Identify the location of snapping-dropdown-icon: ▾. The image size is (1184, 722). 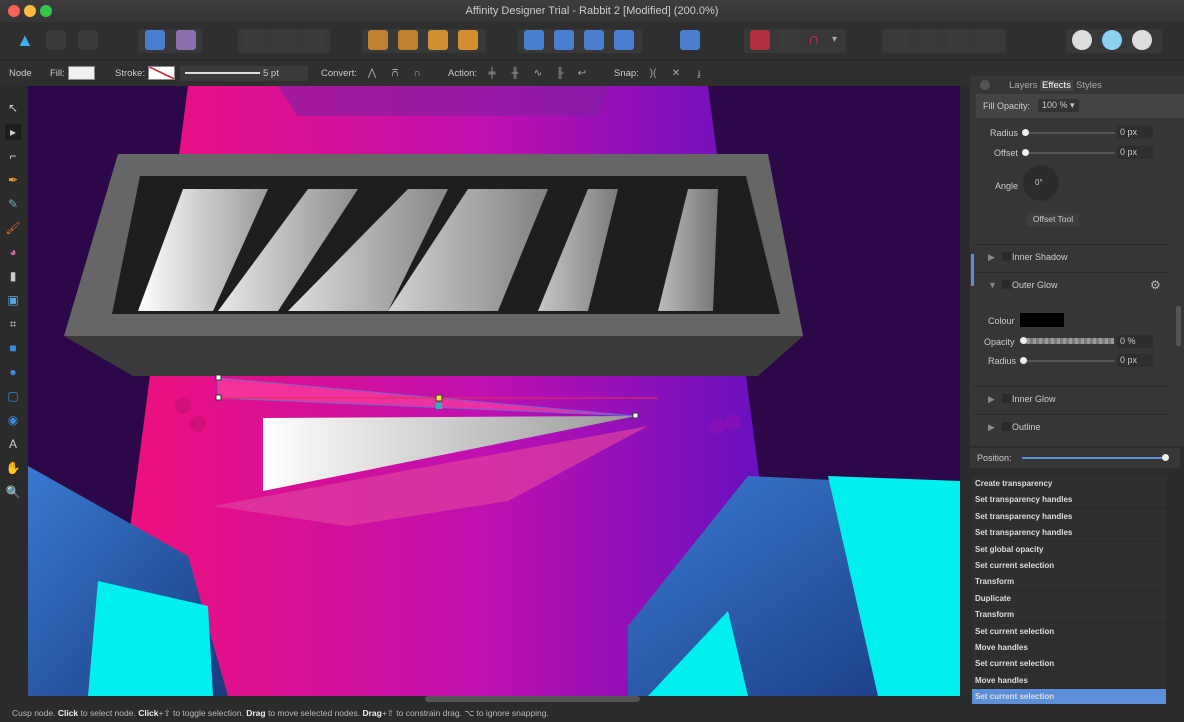
(838, 40).